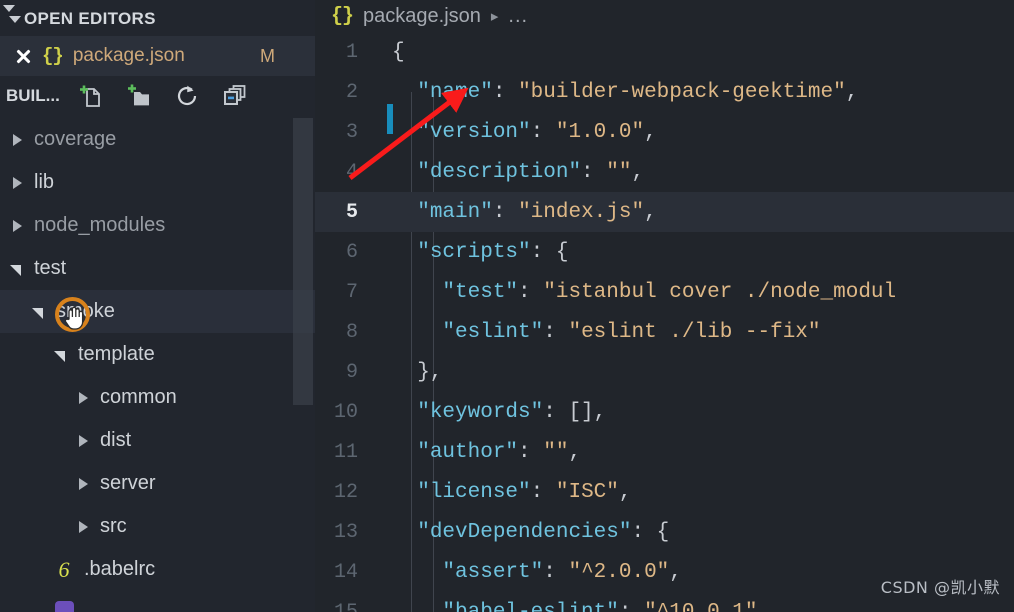 The image size is (1014, 612). What do you see at coordinates (345, 492) in the screenshot?
I see `line-number: 12` at bounding box center [345, 492].